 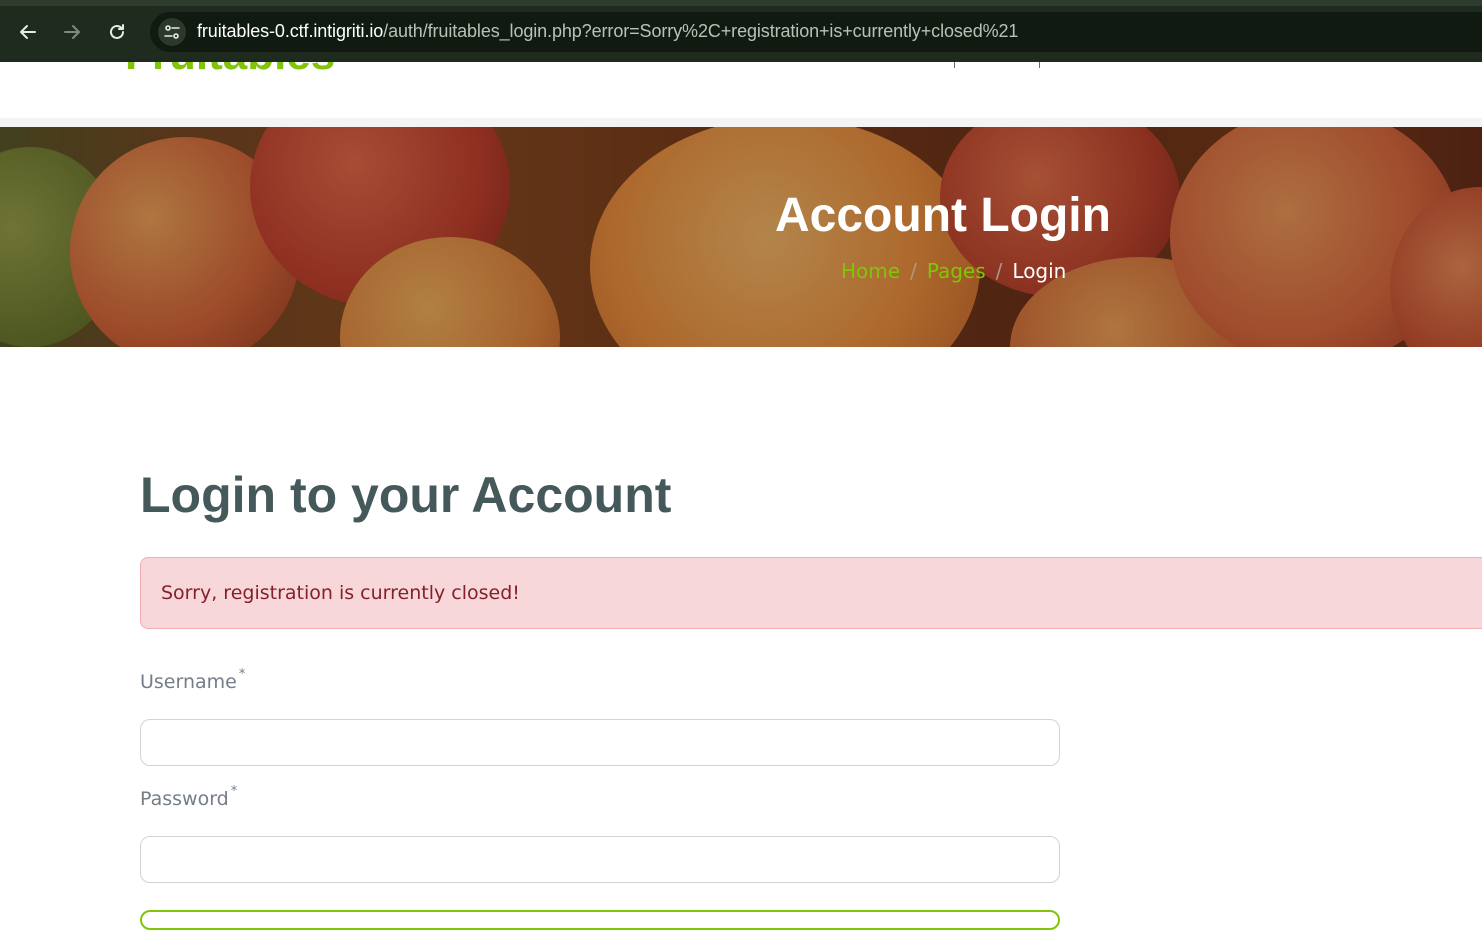 What do you see at coordinates (600, 859) in the screenshot?
I see `password-input` at bounding box center [600, 859].